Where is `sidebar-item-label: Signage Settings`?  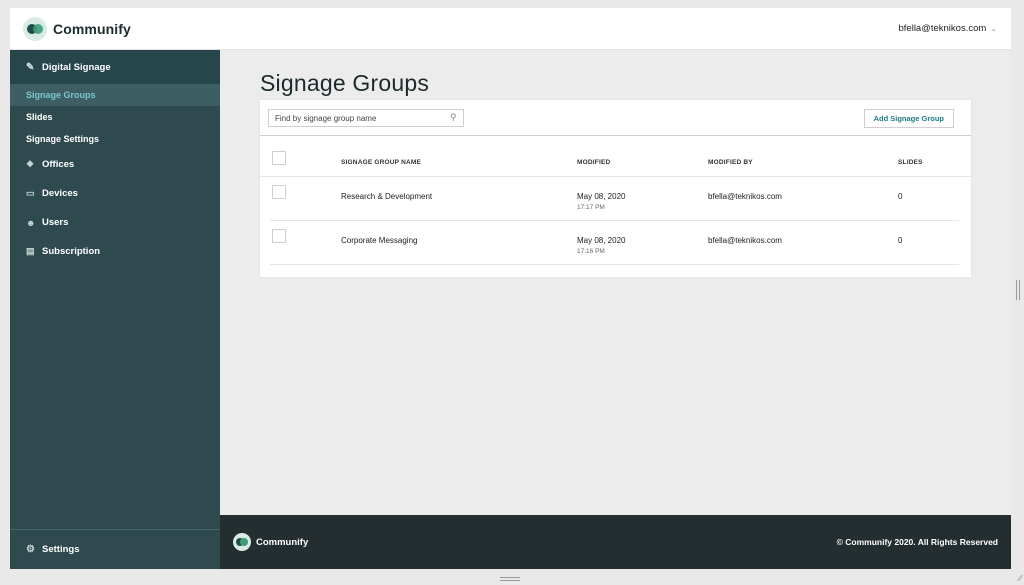
sidebar-item-label: Signage Settings is located at coordinates (63, 139).